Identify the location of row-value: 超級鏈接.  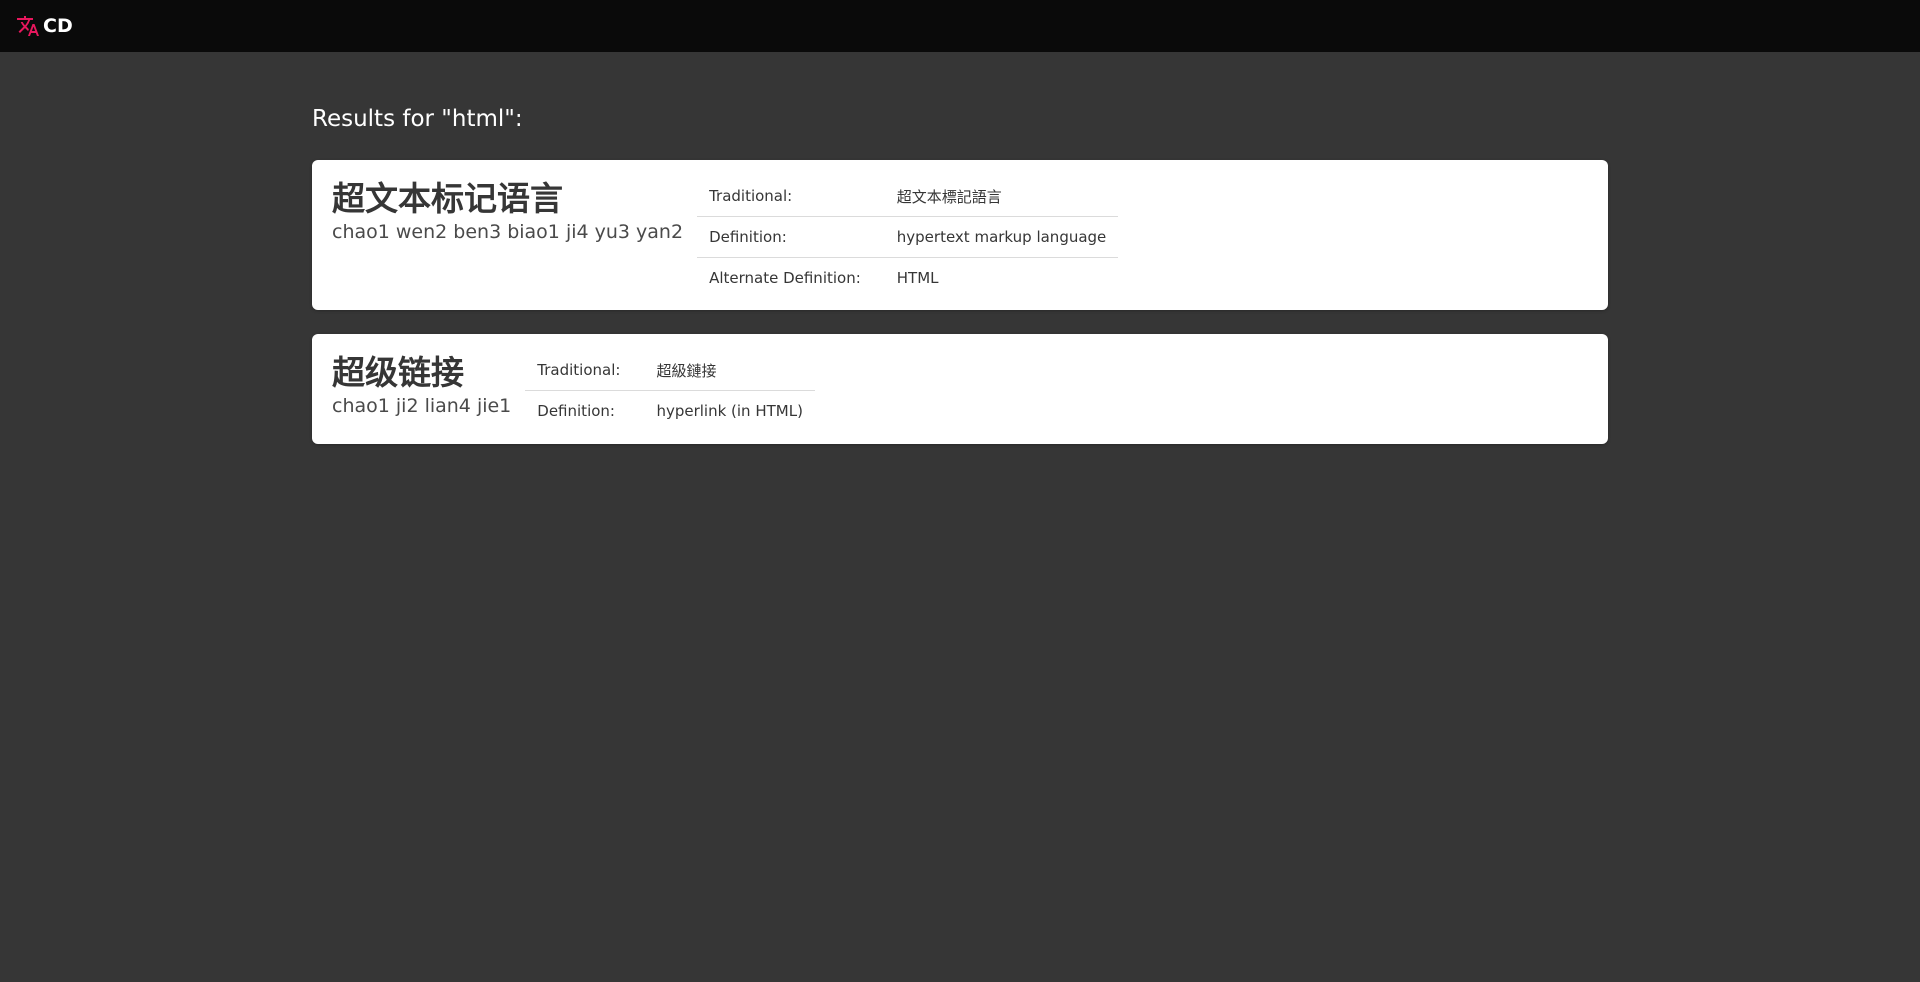
(729, 370).